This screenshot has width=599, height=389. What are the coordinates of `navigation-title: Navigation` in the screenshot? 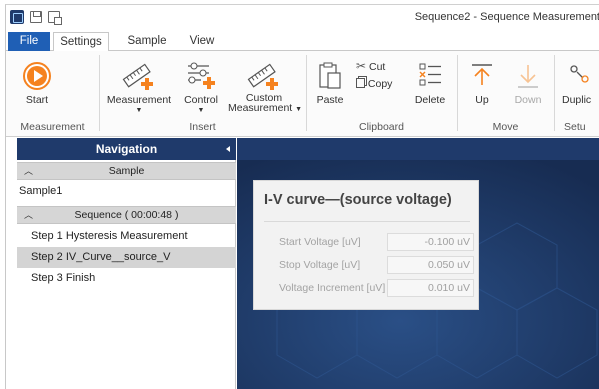 It's located at (126, 149).